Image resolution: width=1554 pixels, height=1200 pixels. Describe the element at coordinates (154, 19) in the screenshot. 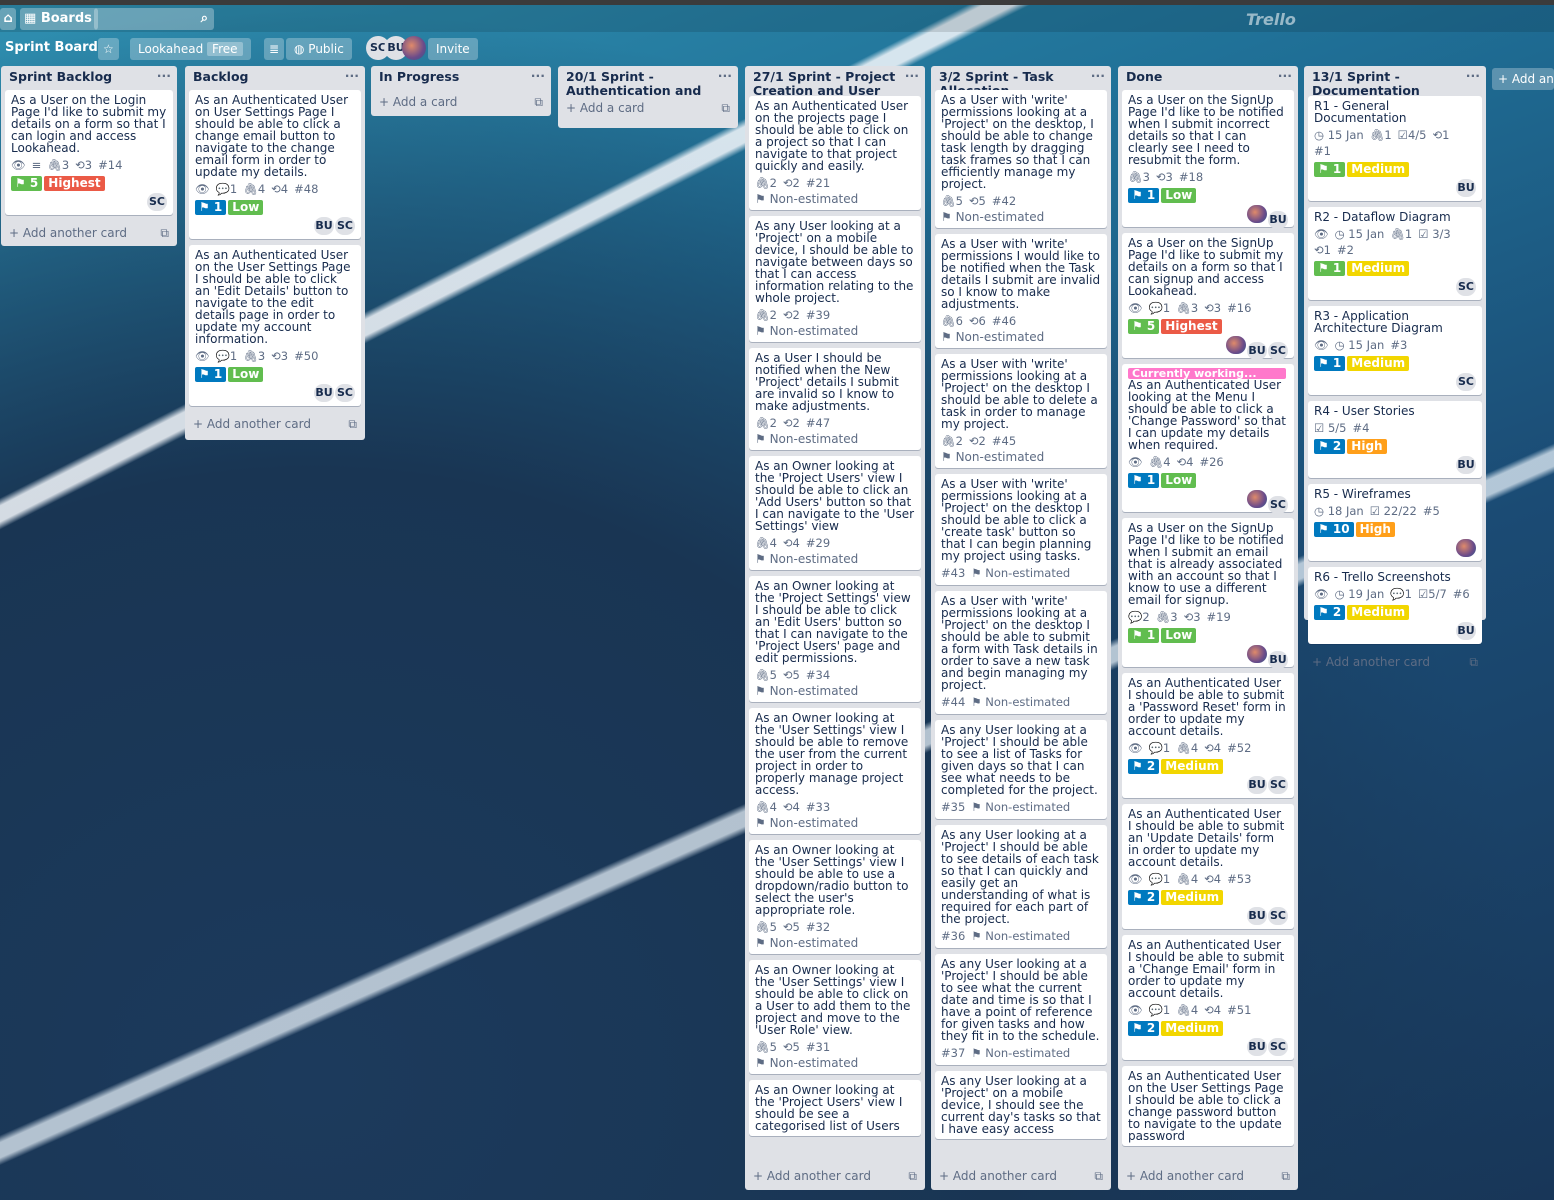

I see `search-input: ⌕` at that location.